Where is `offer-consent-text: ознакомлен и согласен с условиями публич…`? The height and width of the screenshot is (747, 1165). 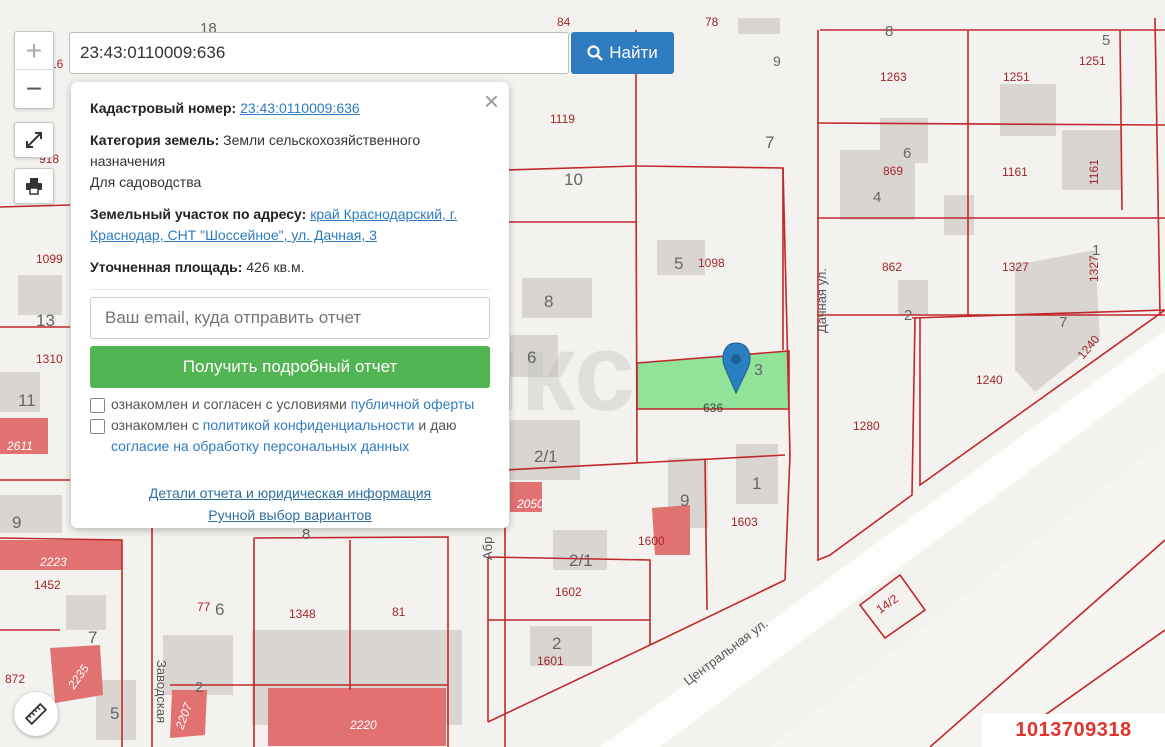
offer-consent-text: ознакомлен и согласен с условиями публич… is located at coordinates (293, 404).